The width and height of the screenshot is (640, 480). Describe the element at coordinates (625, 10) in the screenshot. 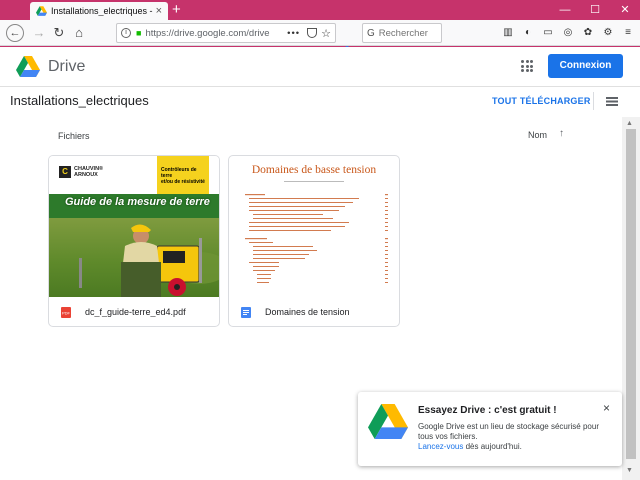

I see `close-window-button: ✕` at that location.